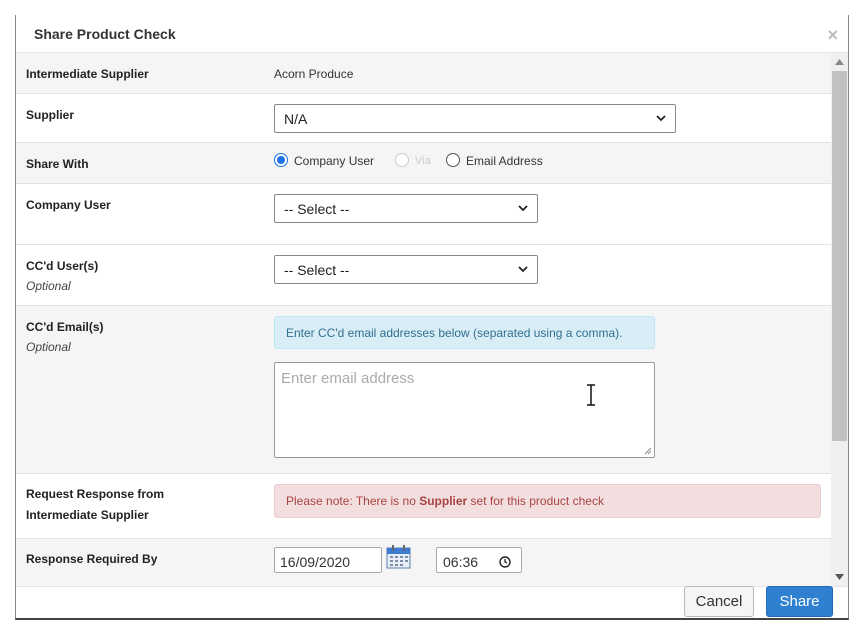 The image size is (867, 642). Describe the element at coordinates (105, 34) in the screenshot. I see `modal-title: Share Product Check` at that location.